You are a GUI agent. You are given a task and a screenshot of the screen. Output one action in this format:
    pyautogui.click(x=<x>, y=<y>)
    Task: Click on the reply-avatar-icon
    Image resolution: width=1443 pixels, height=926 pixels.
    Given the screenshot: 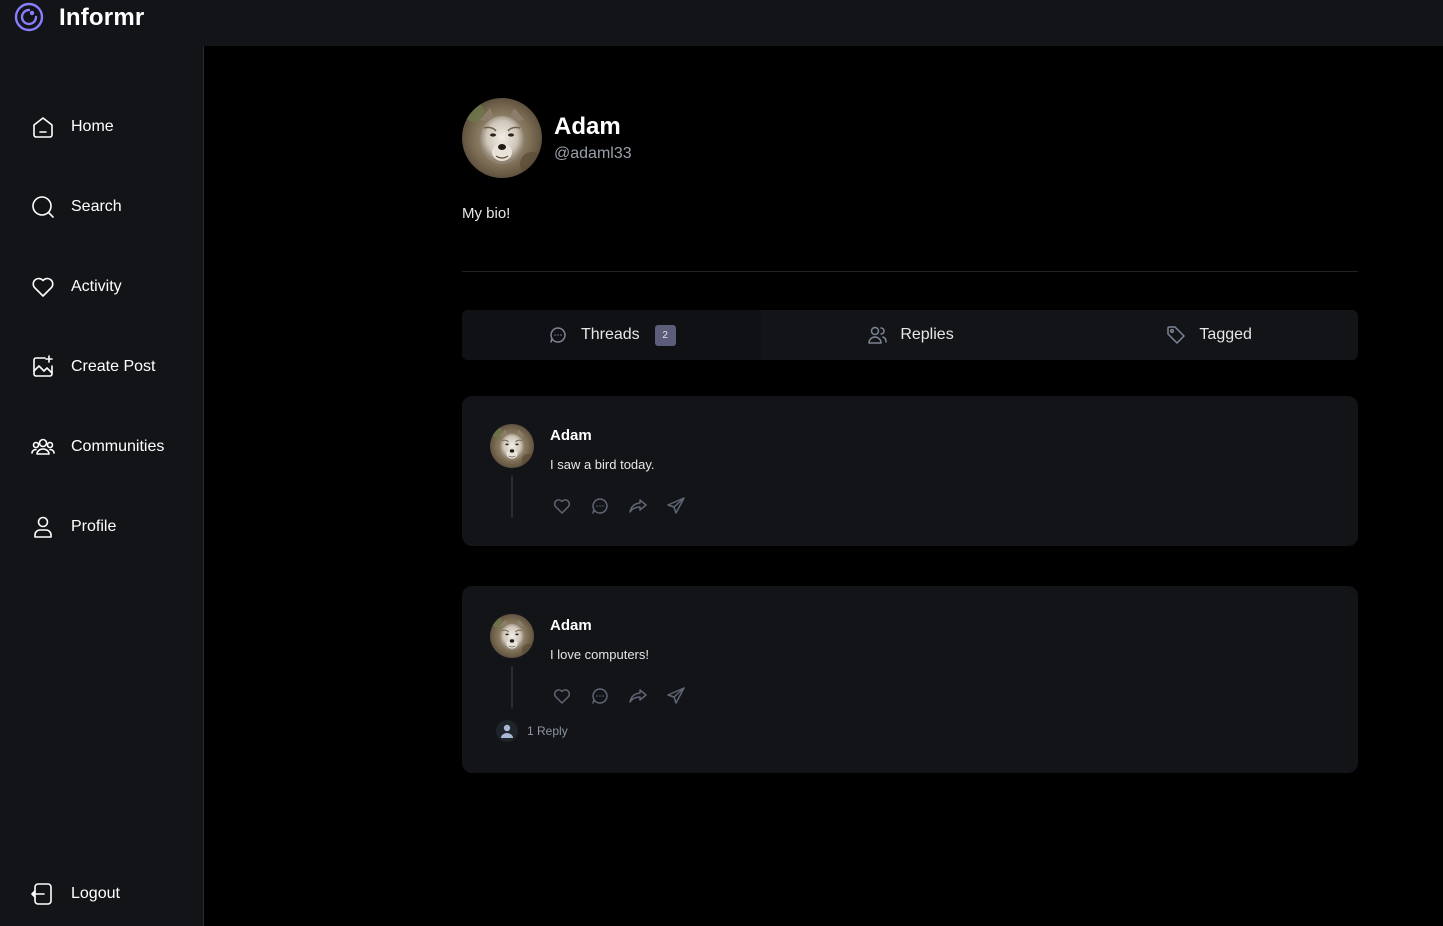 What is the action you would take?
    pyautogui.click(x=507, y=731)
    